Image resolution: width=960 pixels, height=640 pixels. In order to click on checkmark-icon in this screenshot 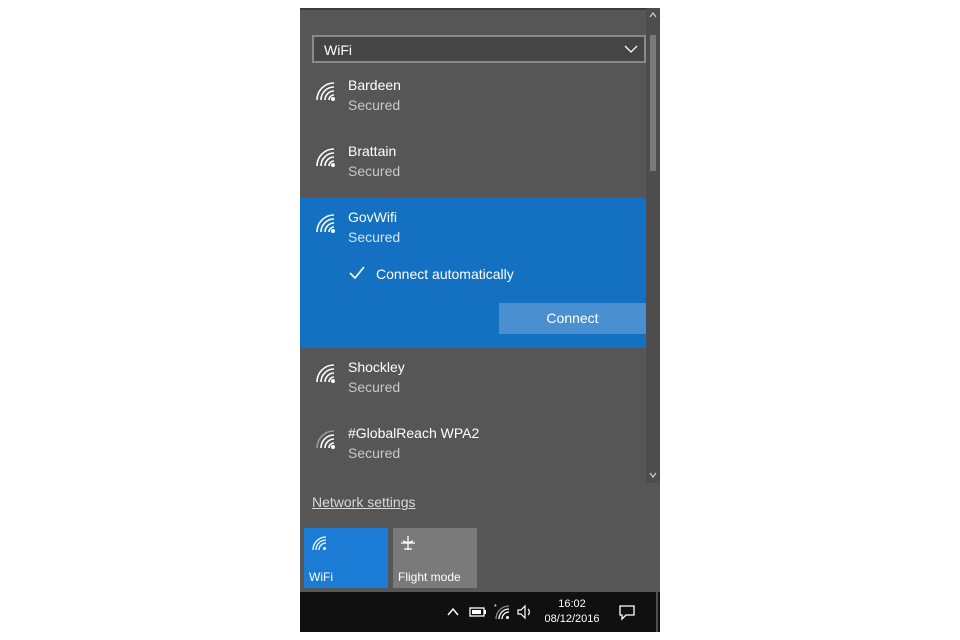, I will do `click(357, 273)`.